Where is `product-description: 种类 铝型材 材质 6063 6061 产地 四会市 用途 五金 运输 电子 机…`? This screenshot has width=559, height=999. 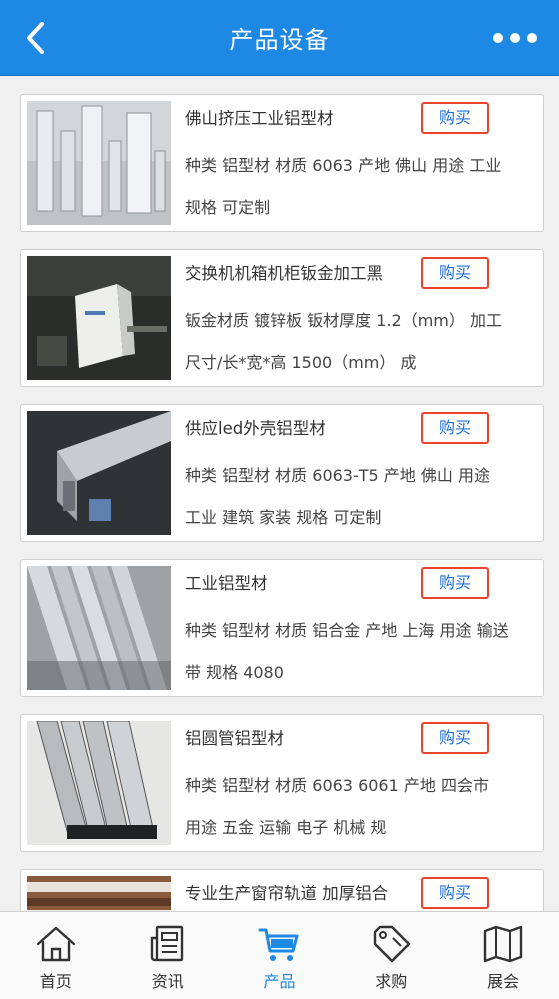 product-description: 种类 铝型材 材质 6063 6061 产地 四会市 用途 五金 运输 电子 机… is located at coordinates (337, 806).